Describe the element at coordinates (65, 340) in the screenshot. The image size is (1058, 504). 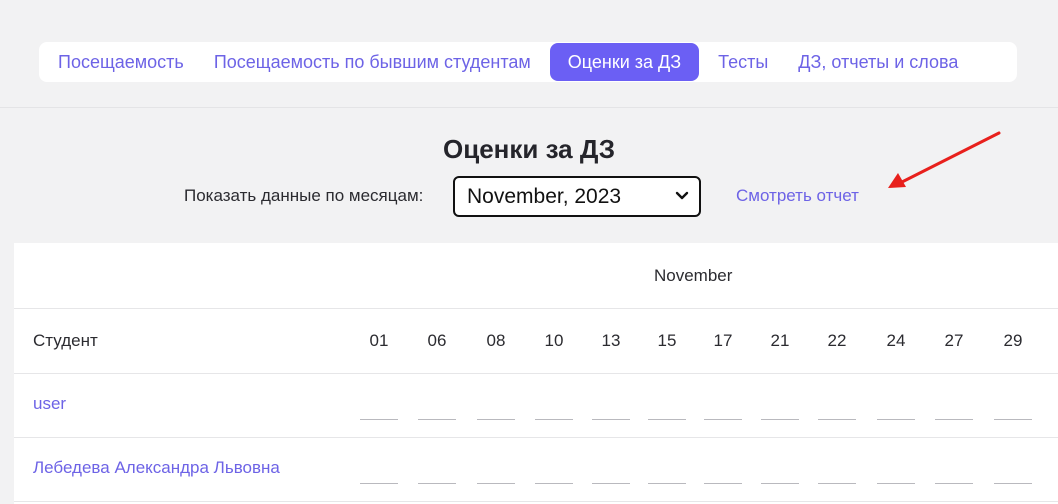
I see `student-column-header: Студент` at that location.